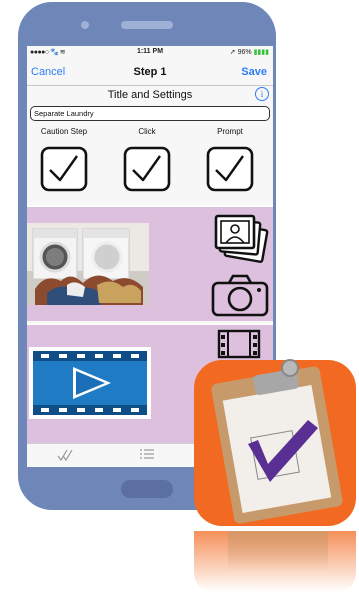 The width and height of the screenshot is (359, 592). What do you see at coordinates (147, 169) in the screenshot?
I see `click-checkbox` at bounding box center [147, 169].